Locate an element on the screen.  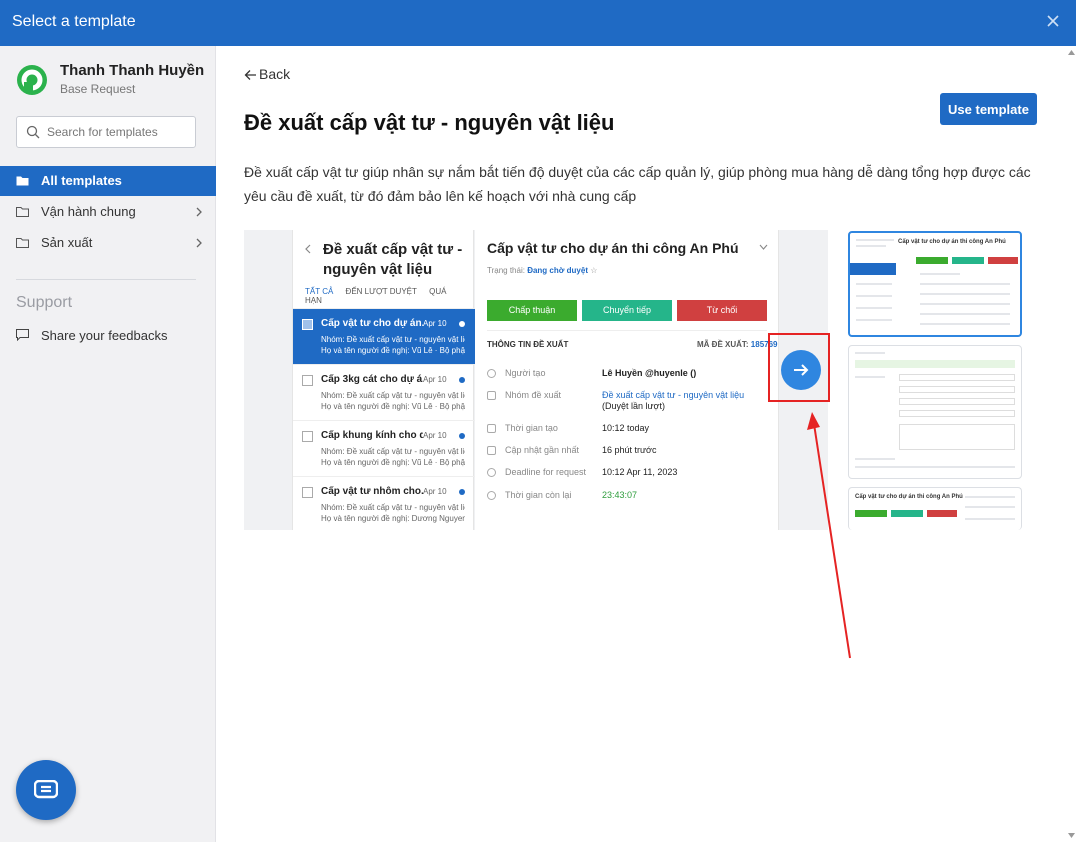
document-icon is located at coordinates (491, 395).